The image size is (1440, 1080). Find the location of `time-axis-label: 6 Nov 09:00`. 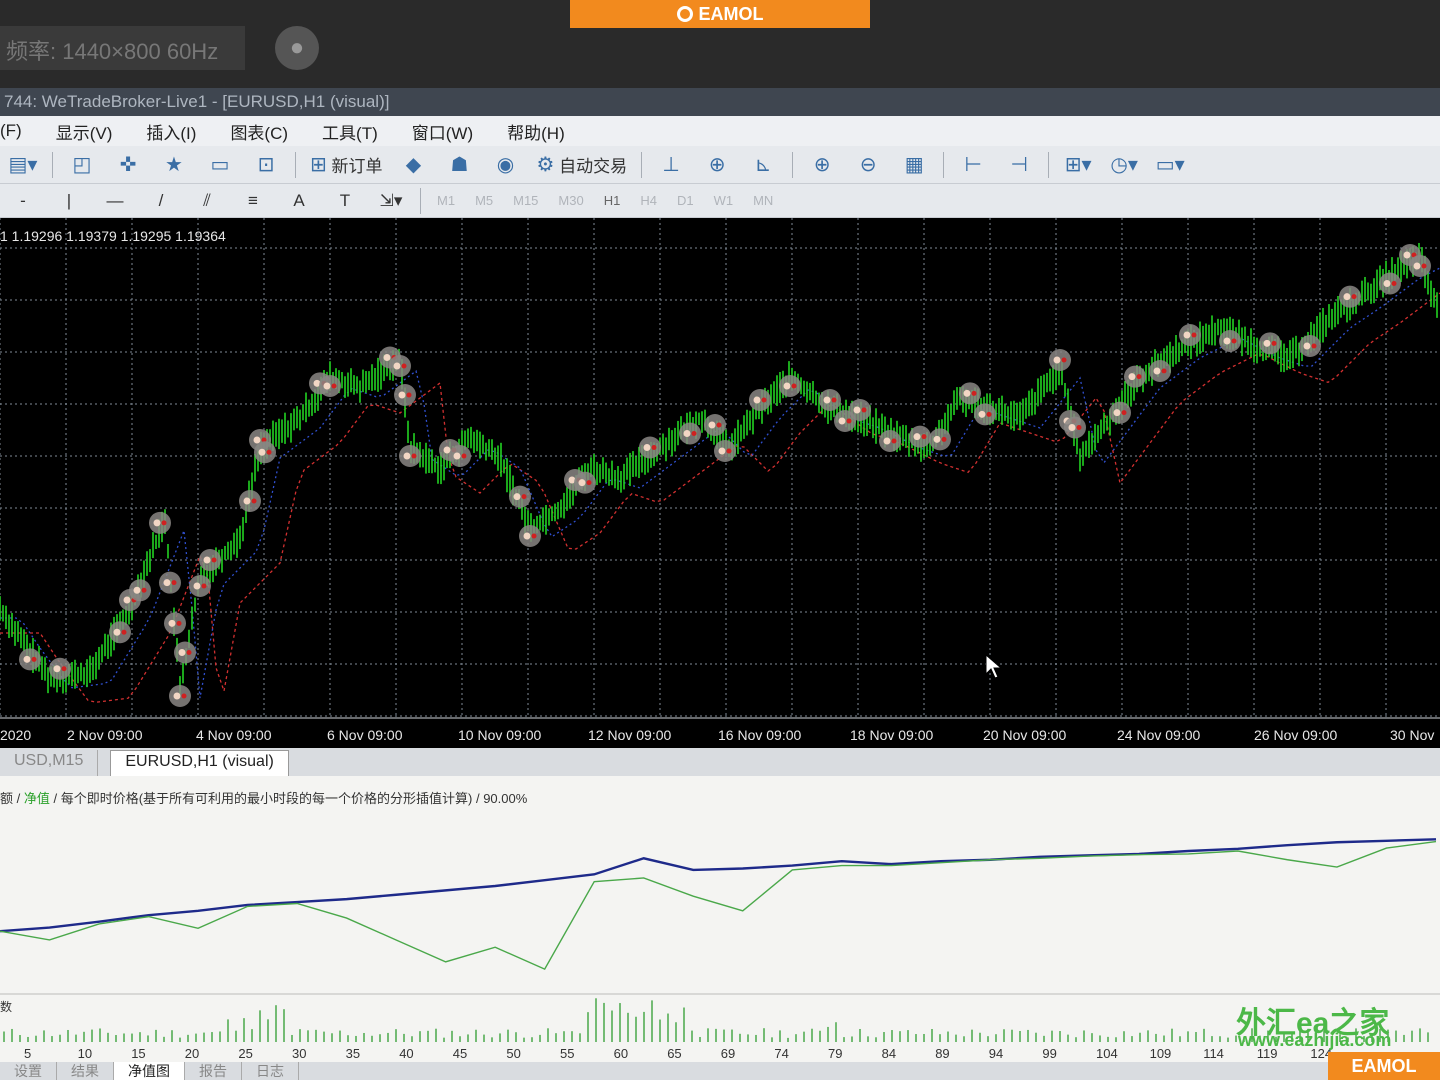

time-axis-label: 6 Nov 09:00 is located at coordinates (365, 735).